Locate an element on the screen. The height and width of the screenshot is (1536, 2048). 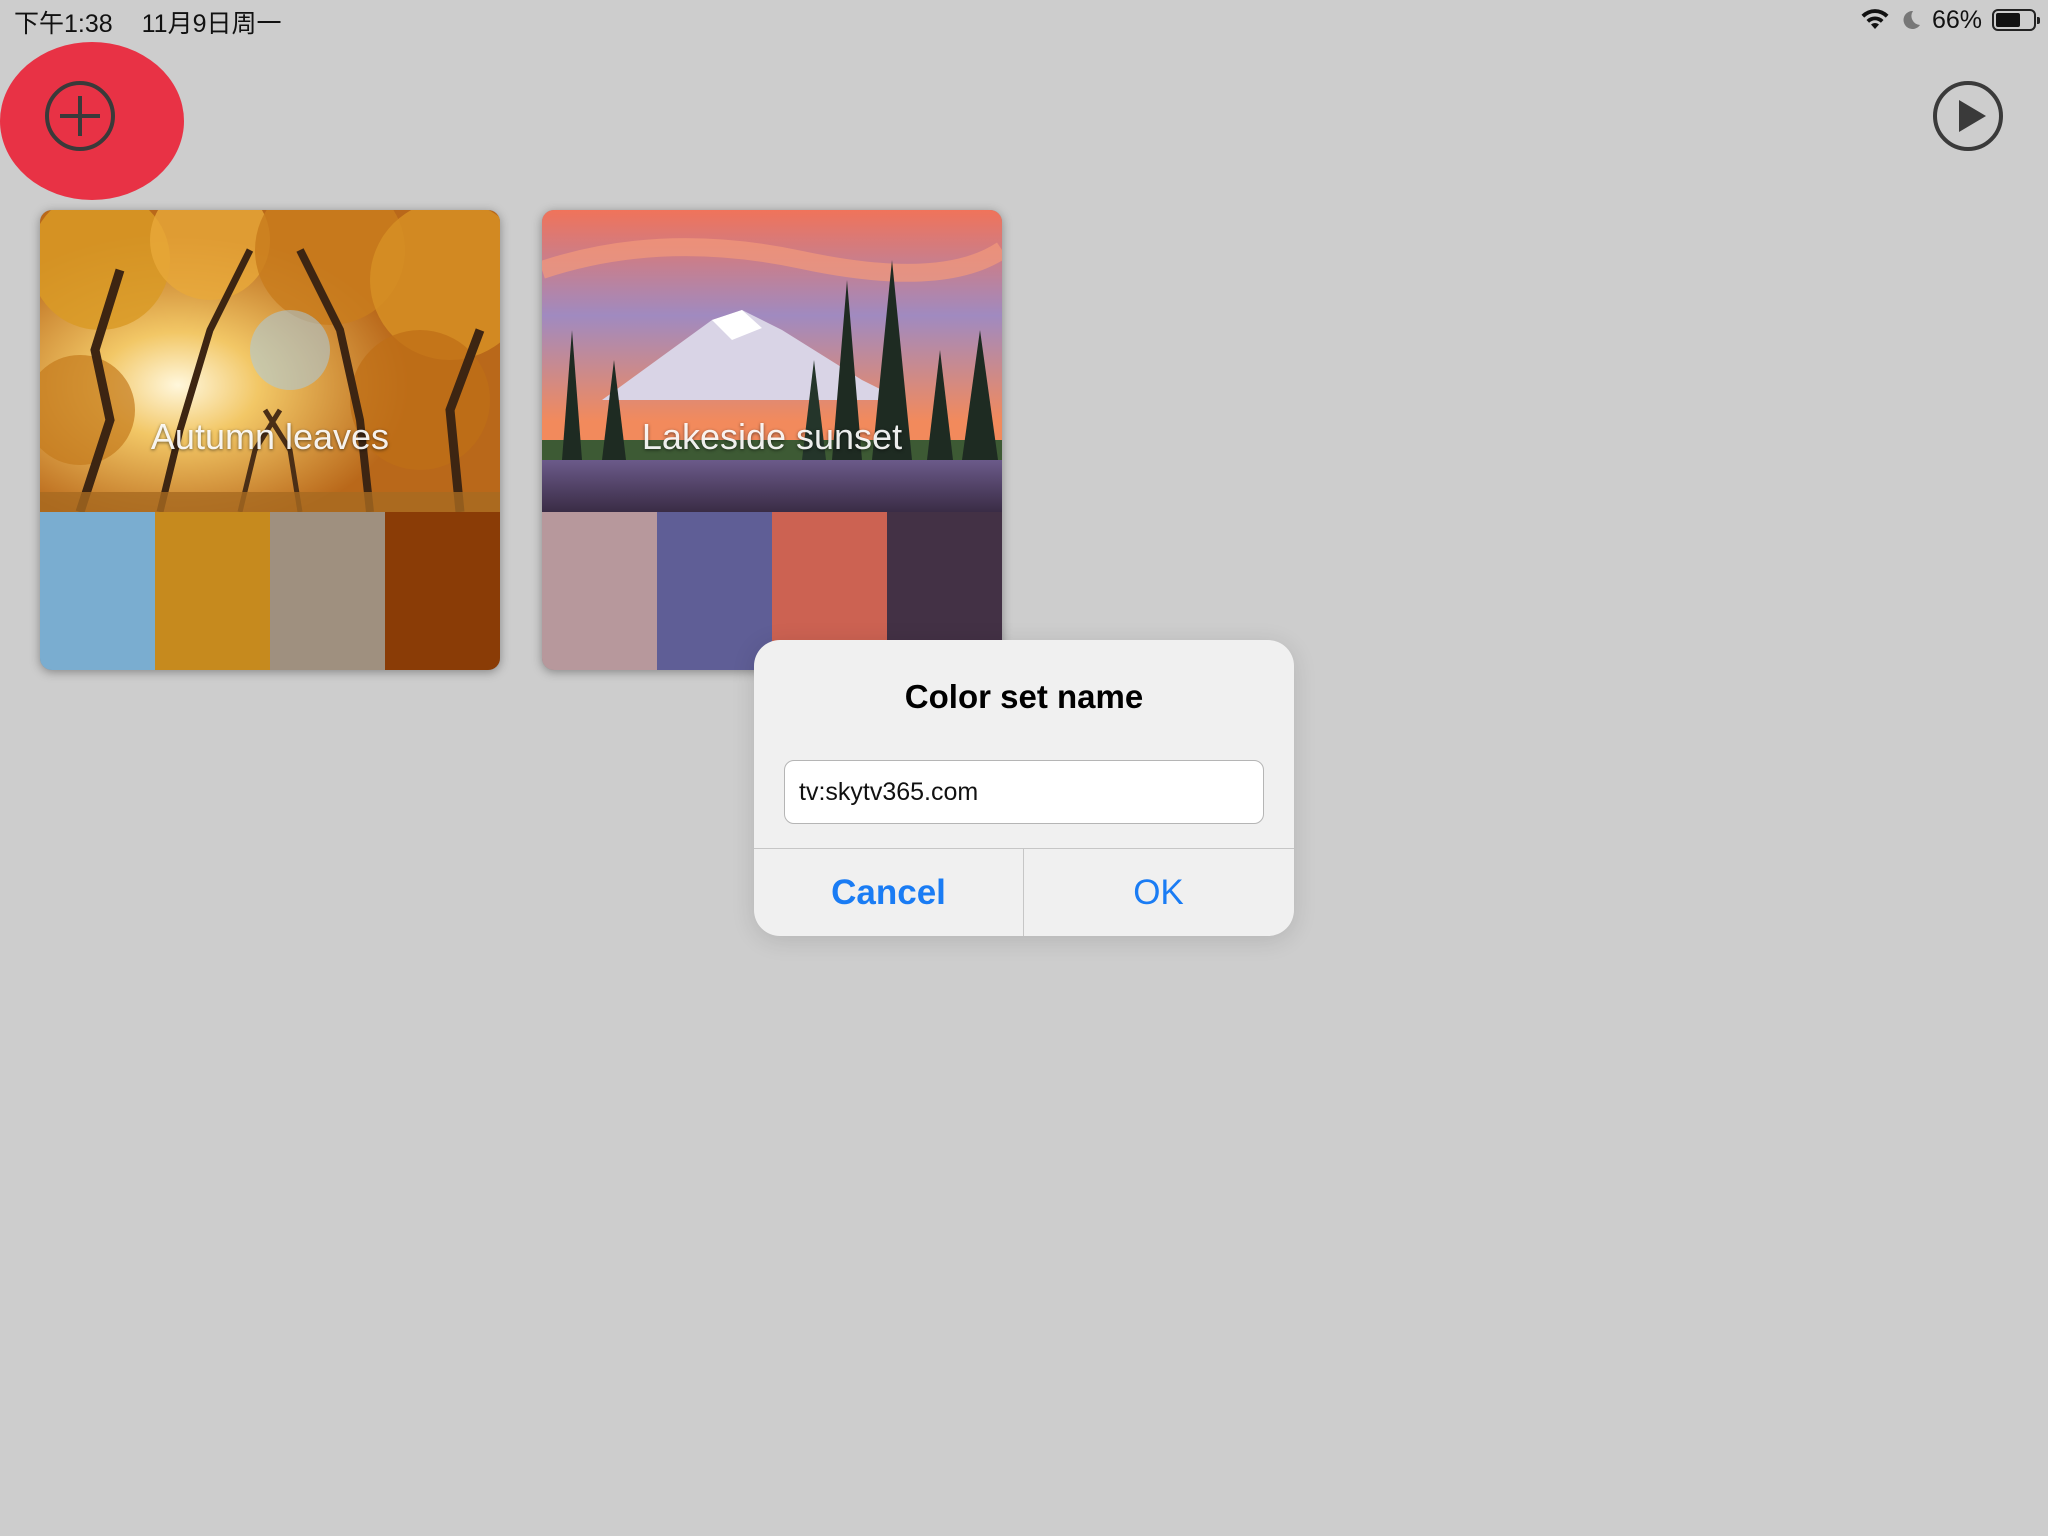
play-slideshow-button is located at coordinates (1968, 116).